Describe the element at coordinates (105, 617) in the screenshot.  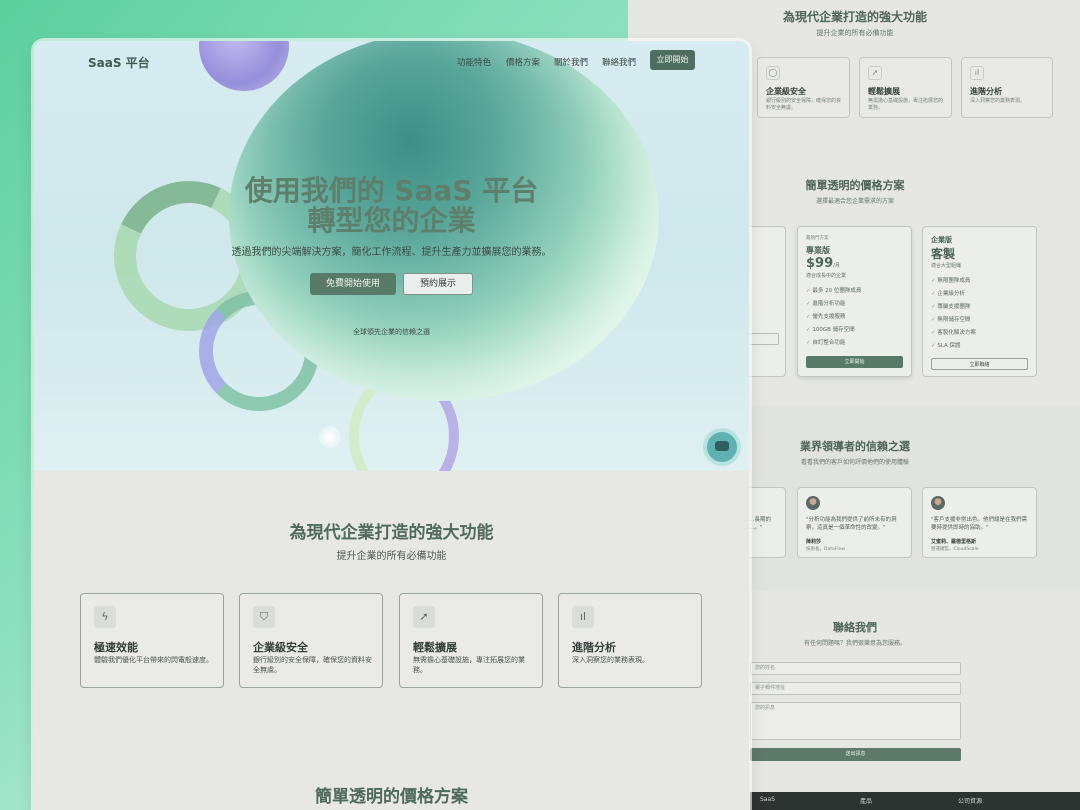
I see `lightning-icon: ϟ` at that location.